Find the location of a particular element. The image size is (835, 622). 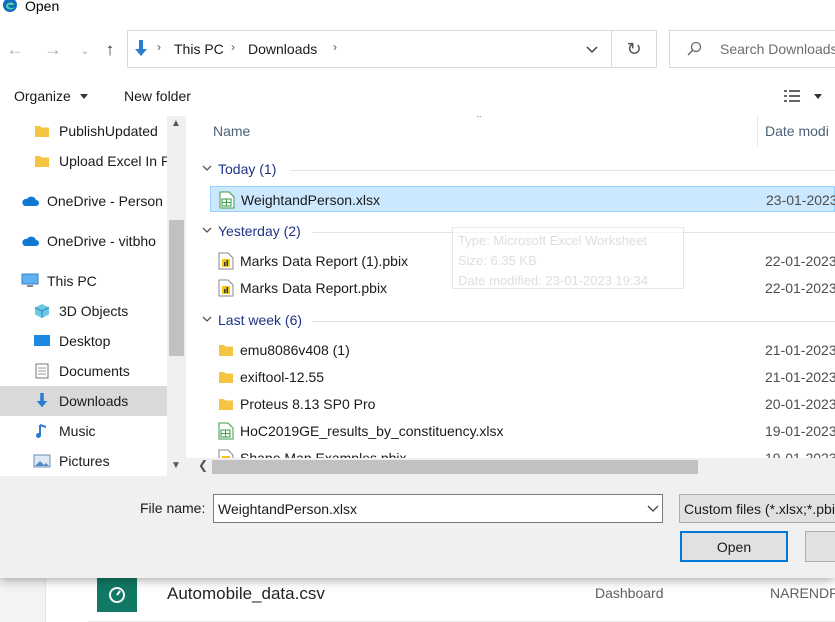

search-input: Search Downloads is located at coordinates (752, 49).